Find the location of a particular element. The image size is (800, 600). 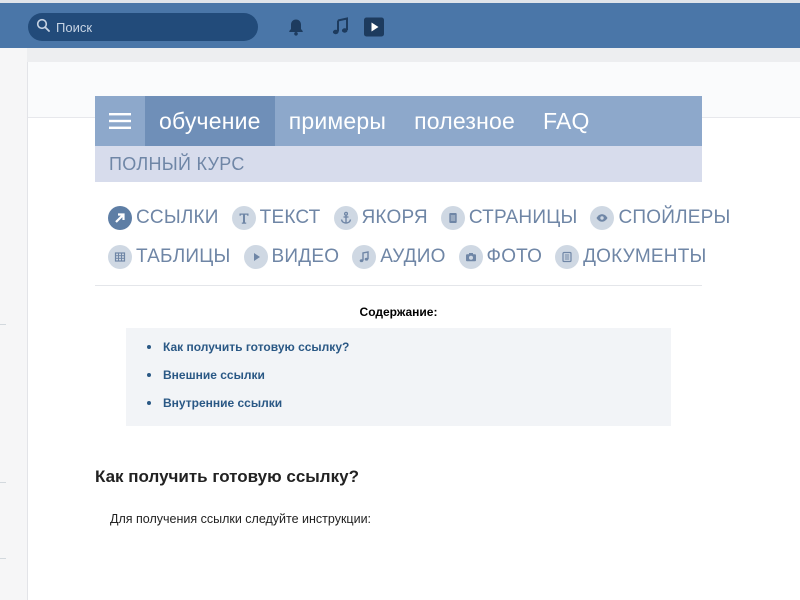

tab-useful: полезное is located at coordinates (464, 121).